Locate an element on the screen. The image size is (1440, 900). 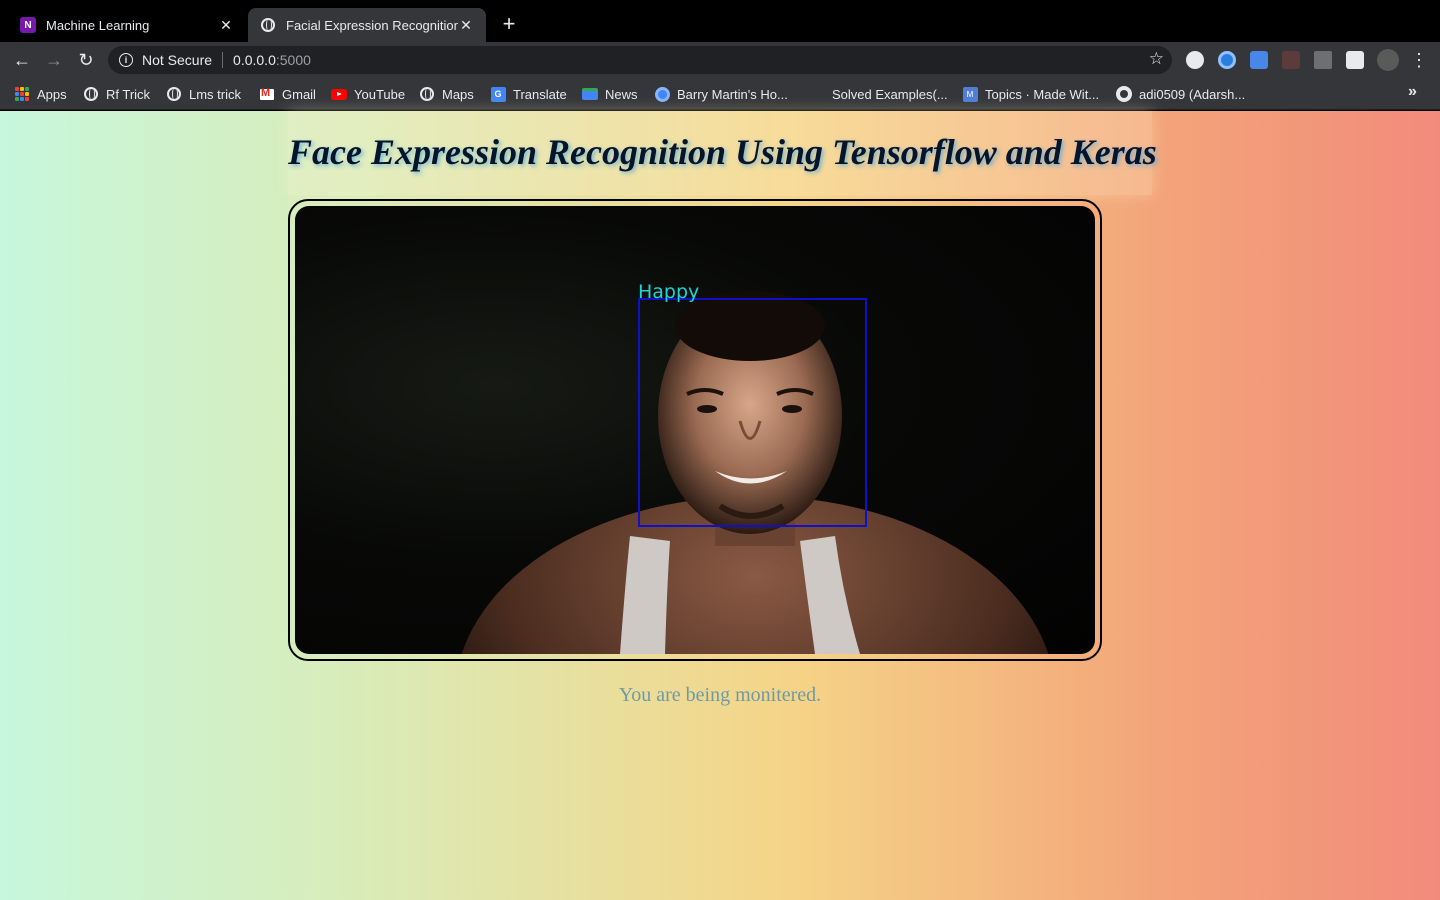
tab-facial-expression-recognition: Facial Expression Recognition ✕ is located at coordinates (367, 25).